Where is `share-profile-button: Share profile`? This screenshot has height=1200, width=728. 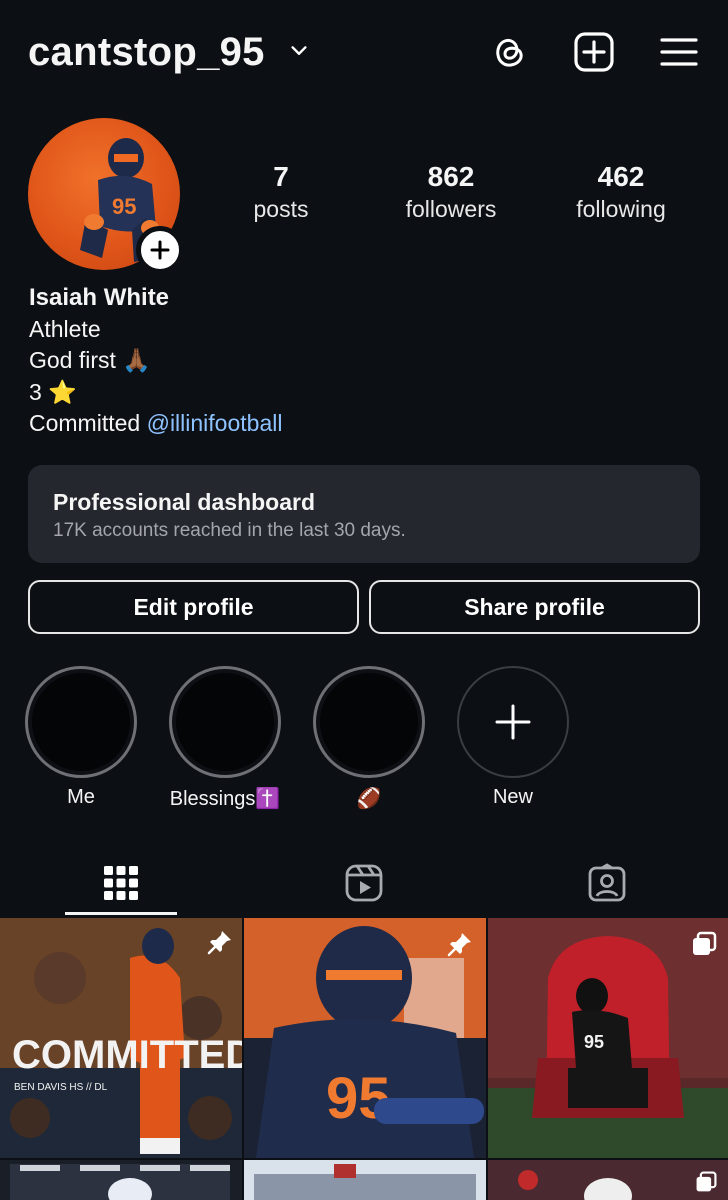 share-profile-button: Share profile is located at coordinates (534, 607).